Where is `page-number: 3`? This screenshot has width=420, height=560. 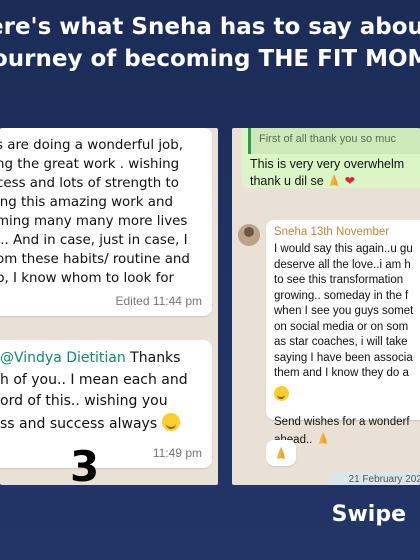 page-number: 3 is located at coordinates (85, 466).